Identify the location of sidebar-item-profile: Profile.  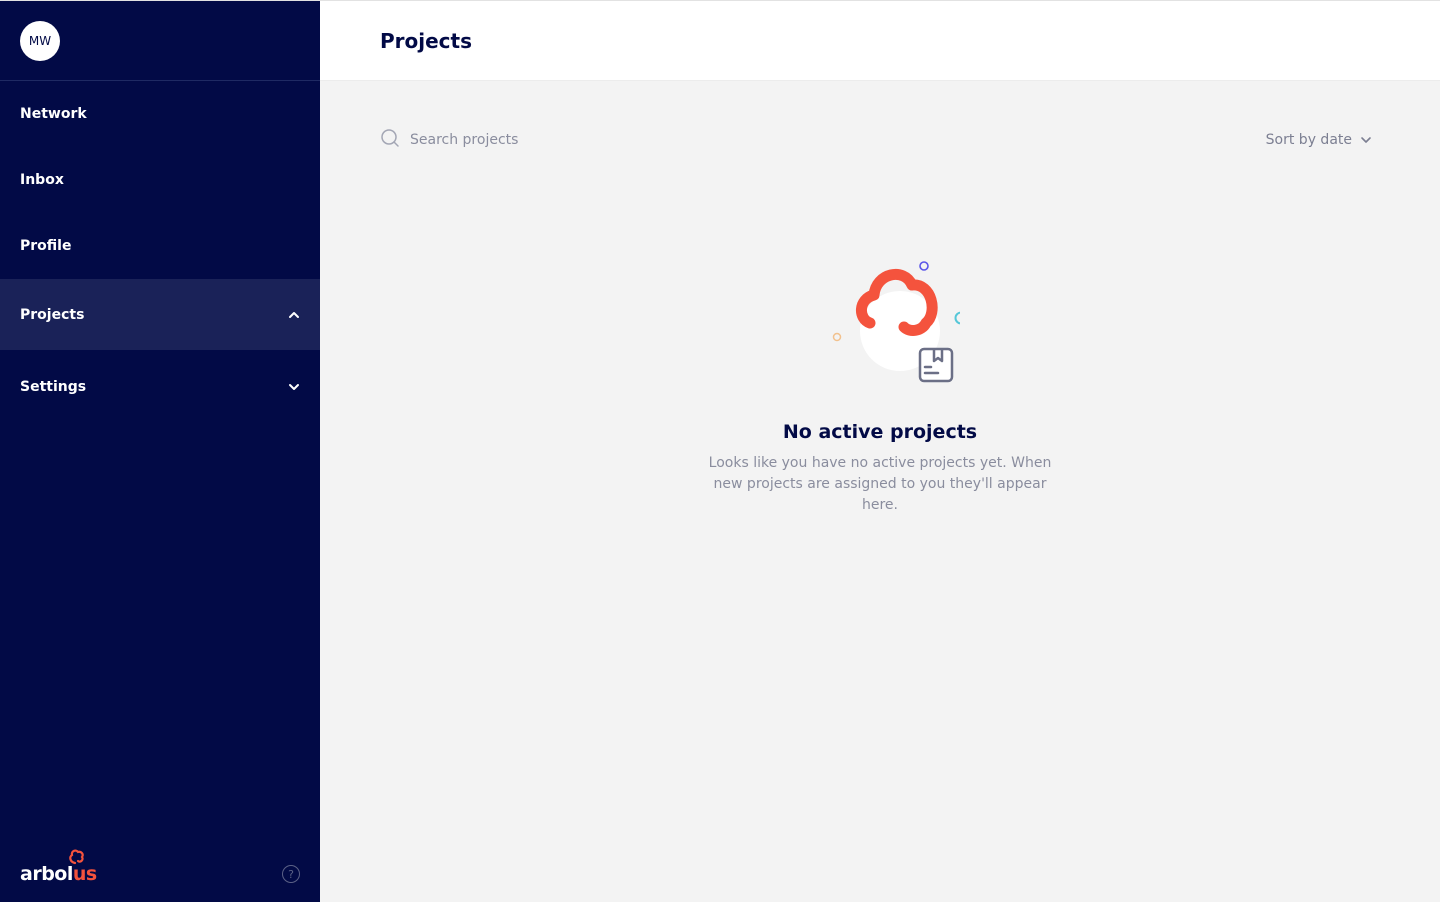
(160, 246).